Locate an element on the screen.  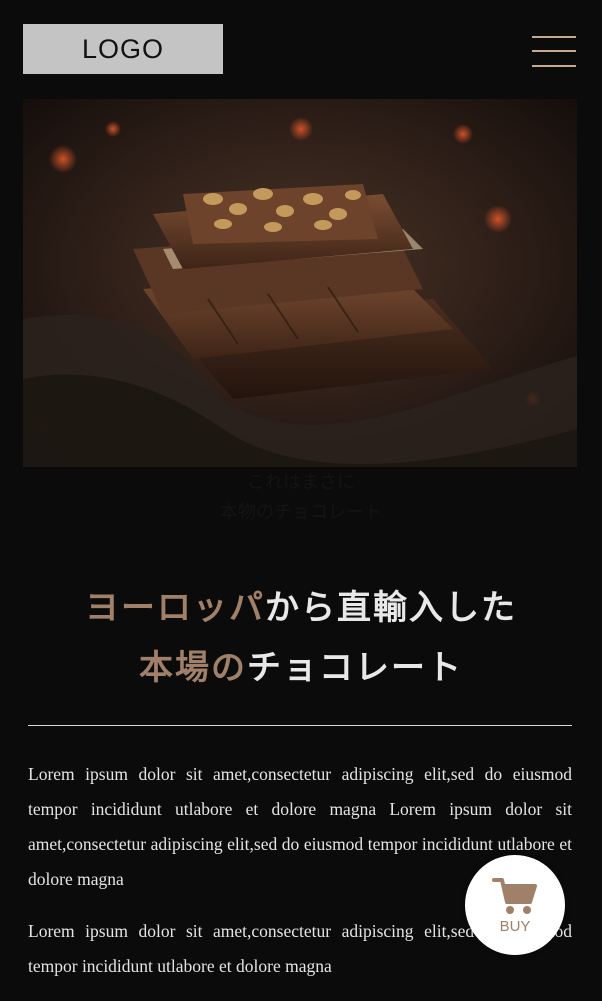
site-header: LOGO is located at coordinates (301, 48).